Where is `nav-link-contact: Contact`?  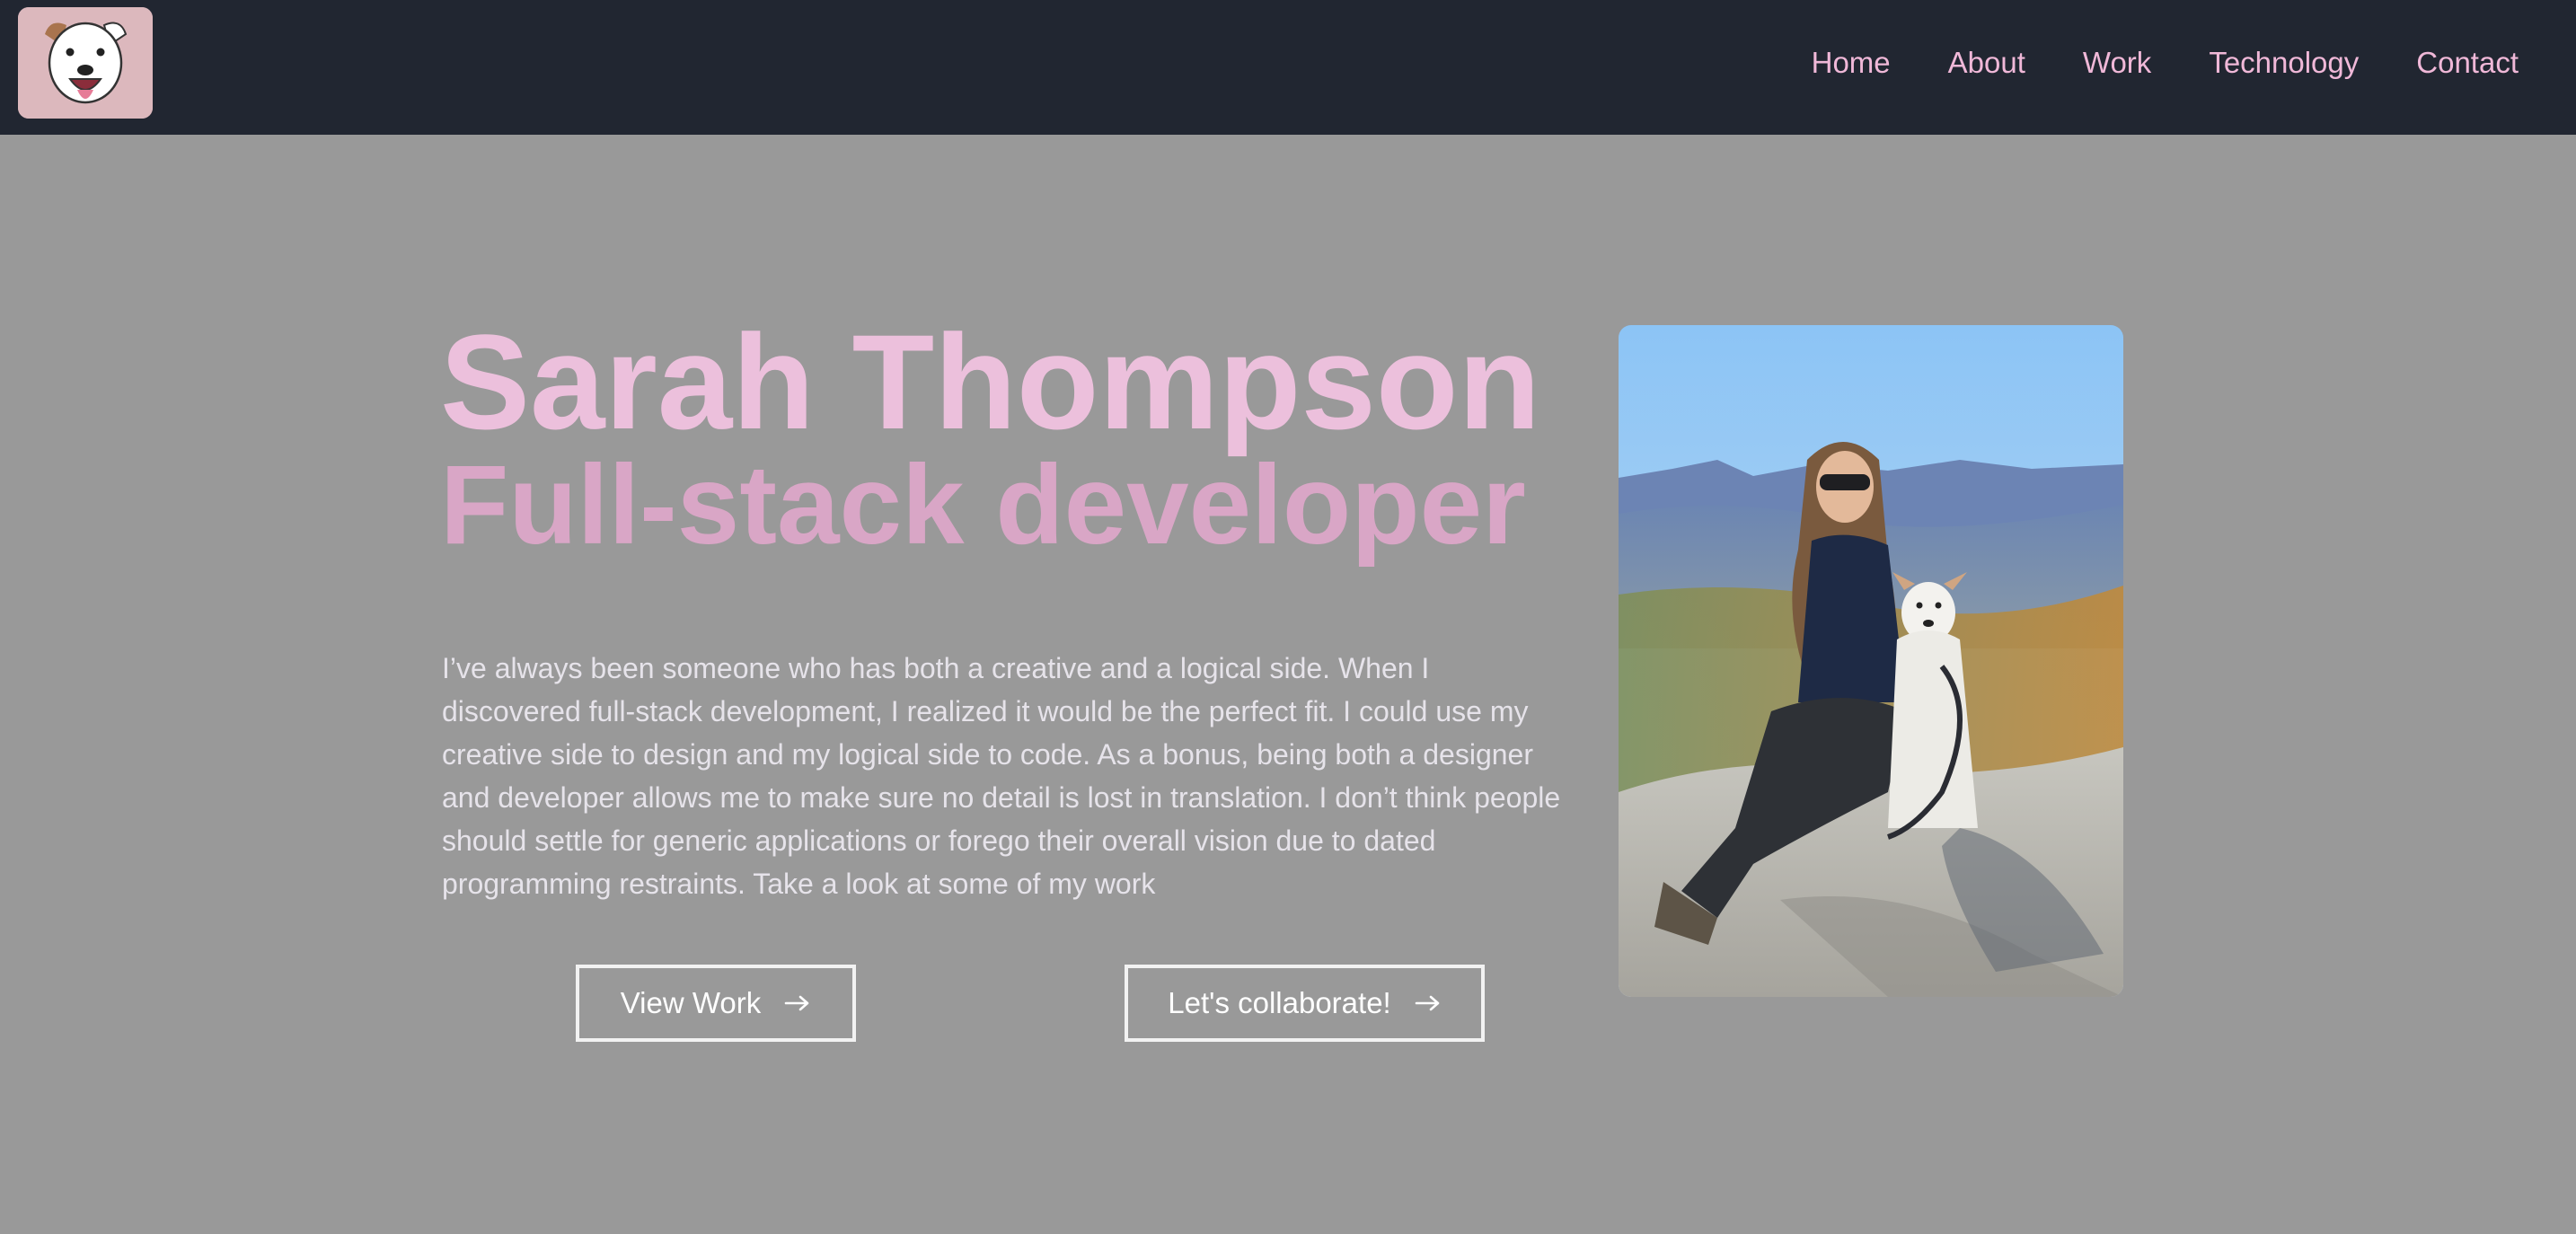
nav-link-contact: Contact is located at coordinates (2467, 63).